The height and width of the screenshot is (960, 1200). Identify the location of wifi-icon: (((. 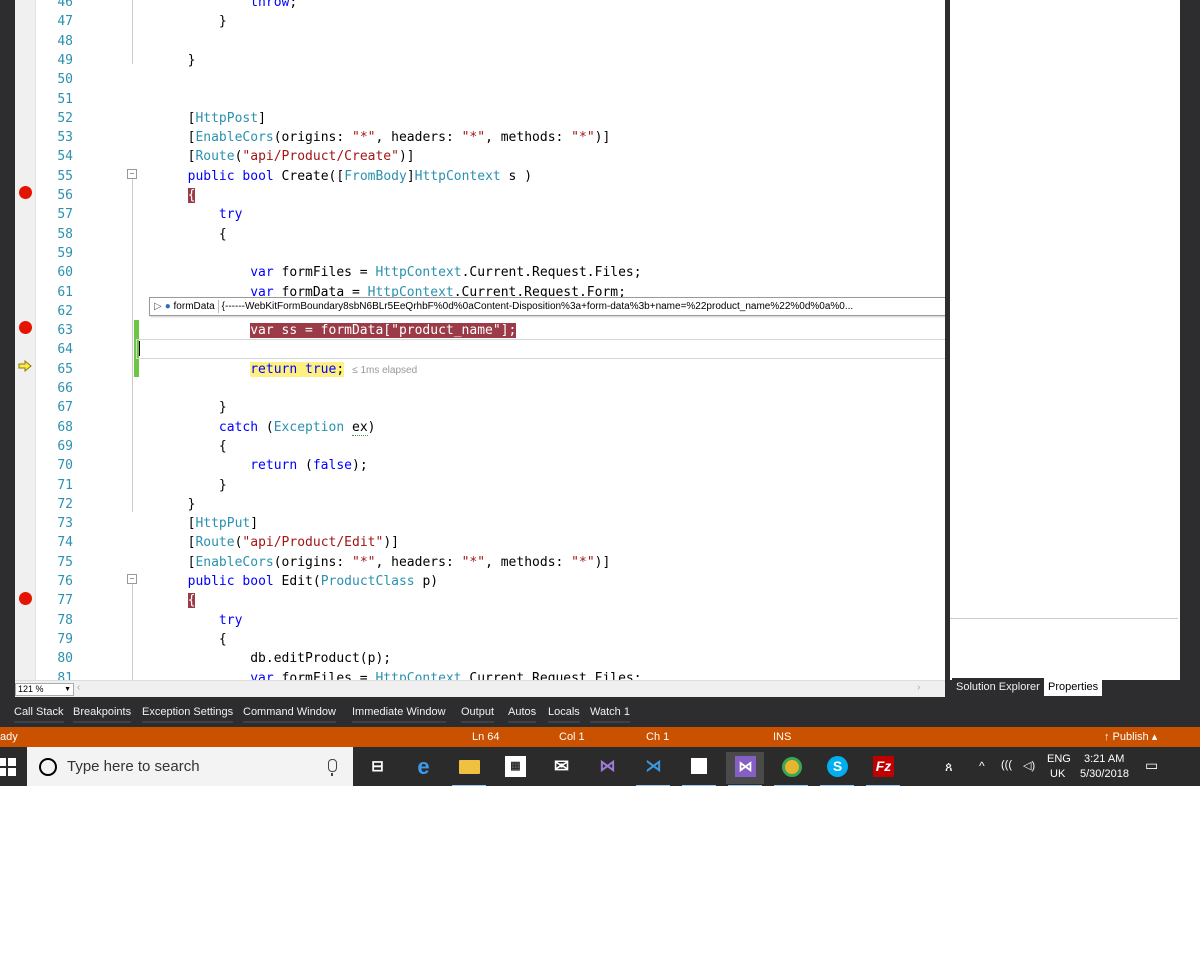
(1006, 765).